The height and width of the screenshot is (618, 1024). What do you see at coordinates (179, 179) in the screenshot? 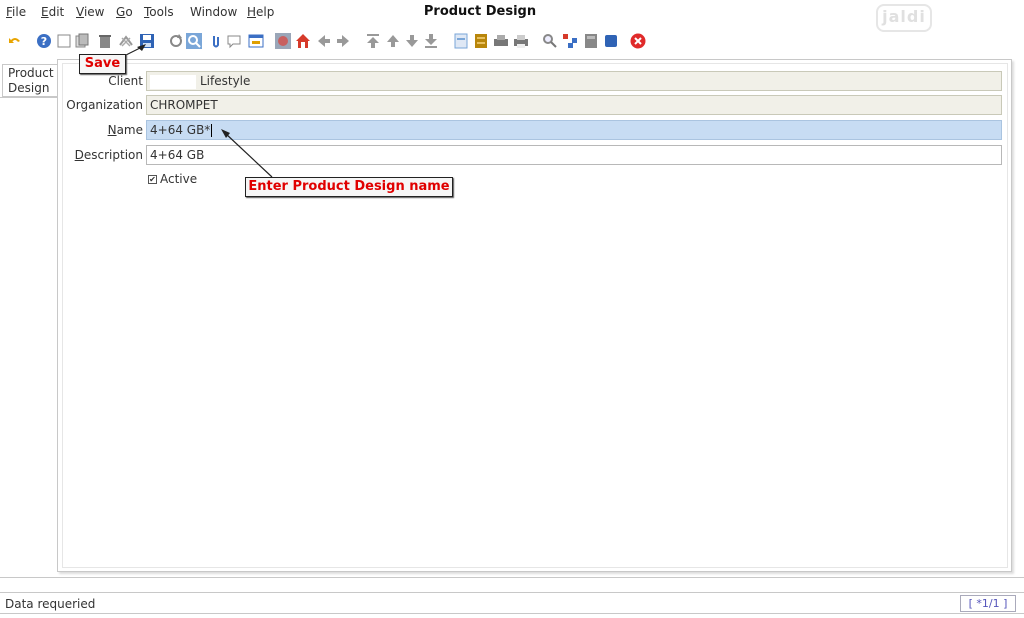
I see `active-label: Active` at bounding box center [179, 179].